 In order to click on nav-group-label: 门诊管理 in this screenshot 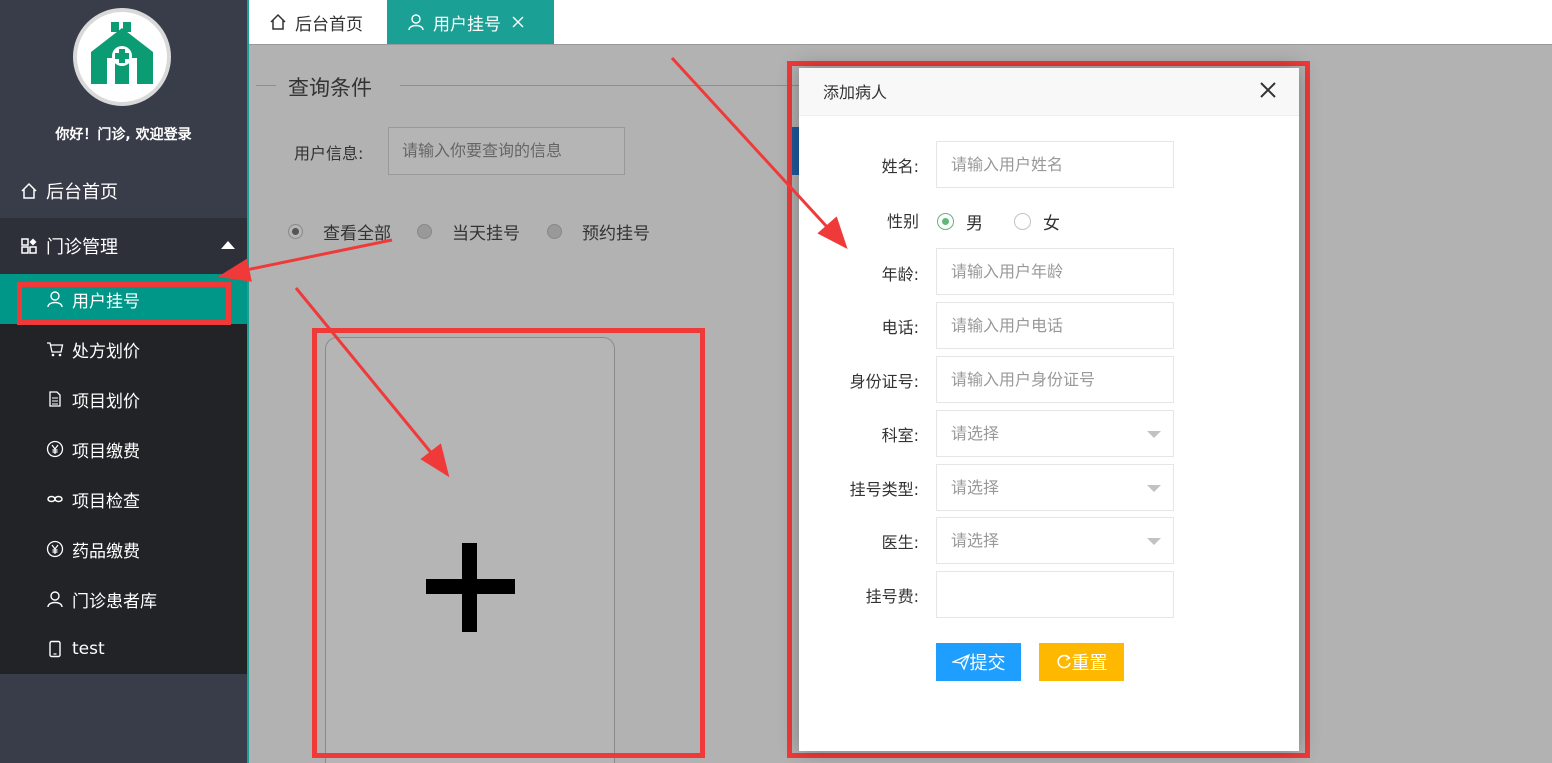, I will do `click(82, 247)`.